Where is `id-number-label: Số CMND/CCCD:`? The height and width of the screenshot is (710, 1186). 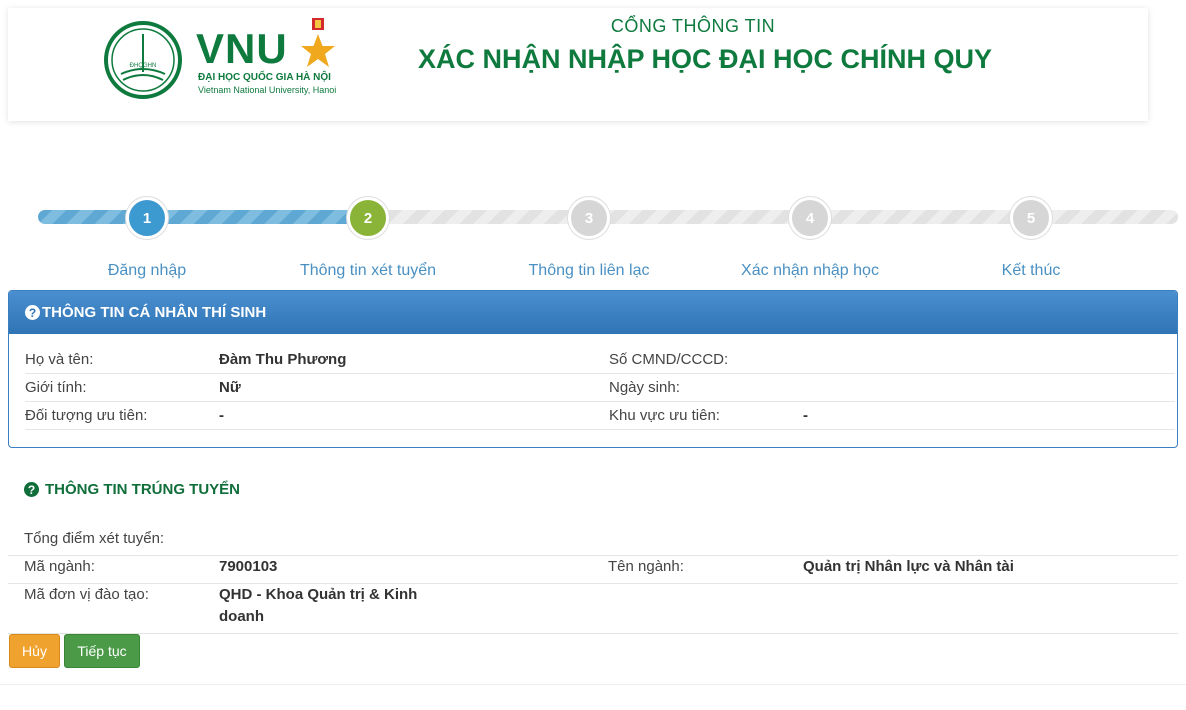 id-number-label: Số CMND/CCCD: is located at coordinates (669, 359).